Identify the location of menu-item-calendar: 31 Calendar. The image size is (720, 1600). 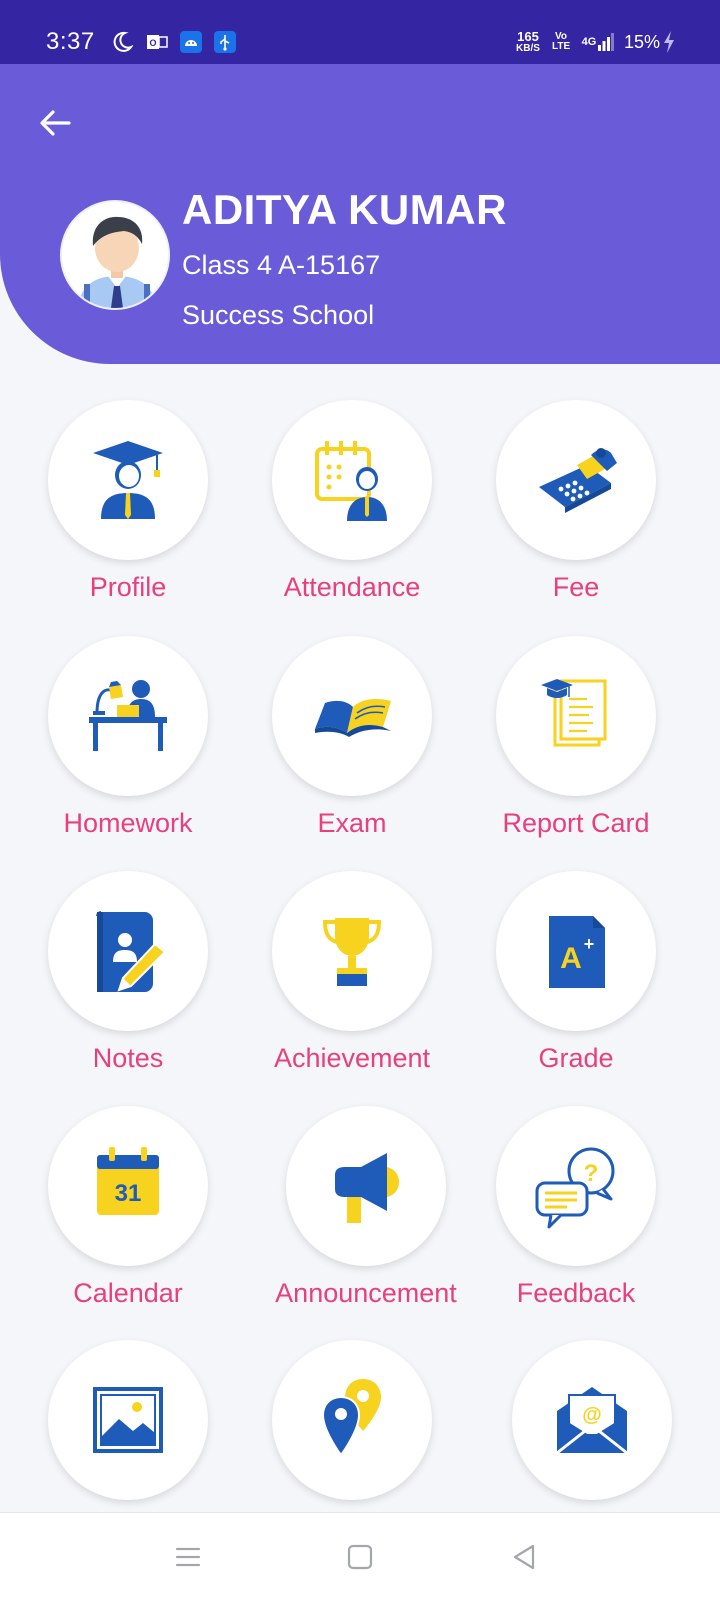
(128, 1226).